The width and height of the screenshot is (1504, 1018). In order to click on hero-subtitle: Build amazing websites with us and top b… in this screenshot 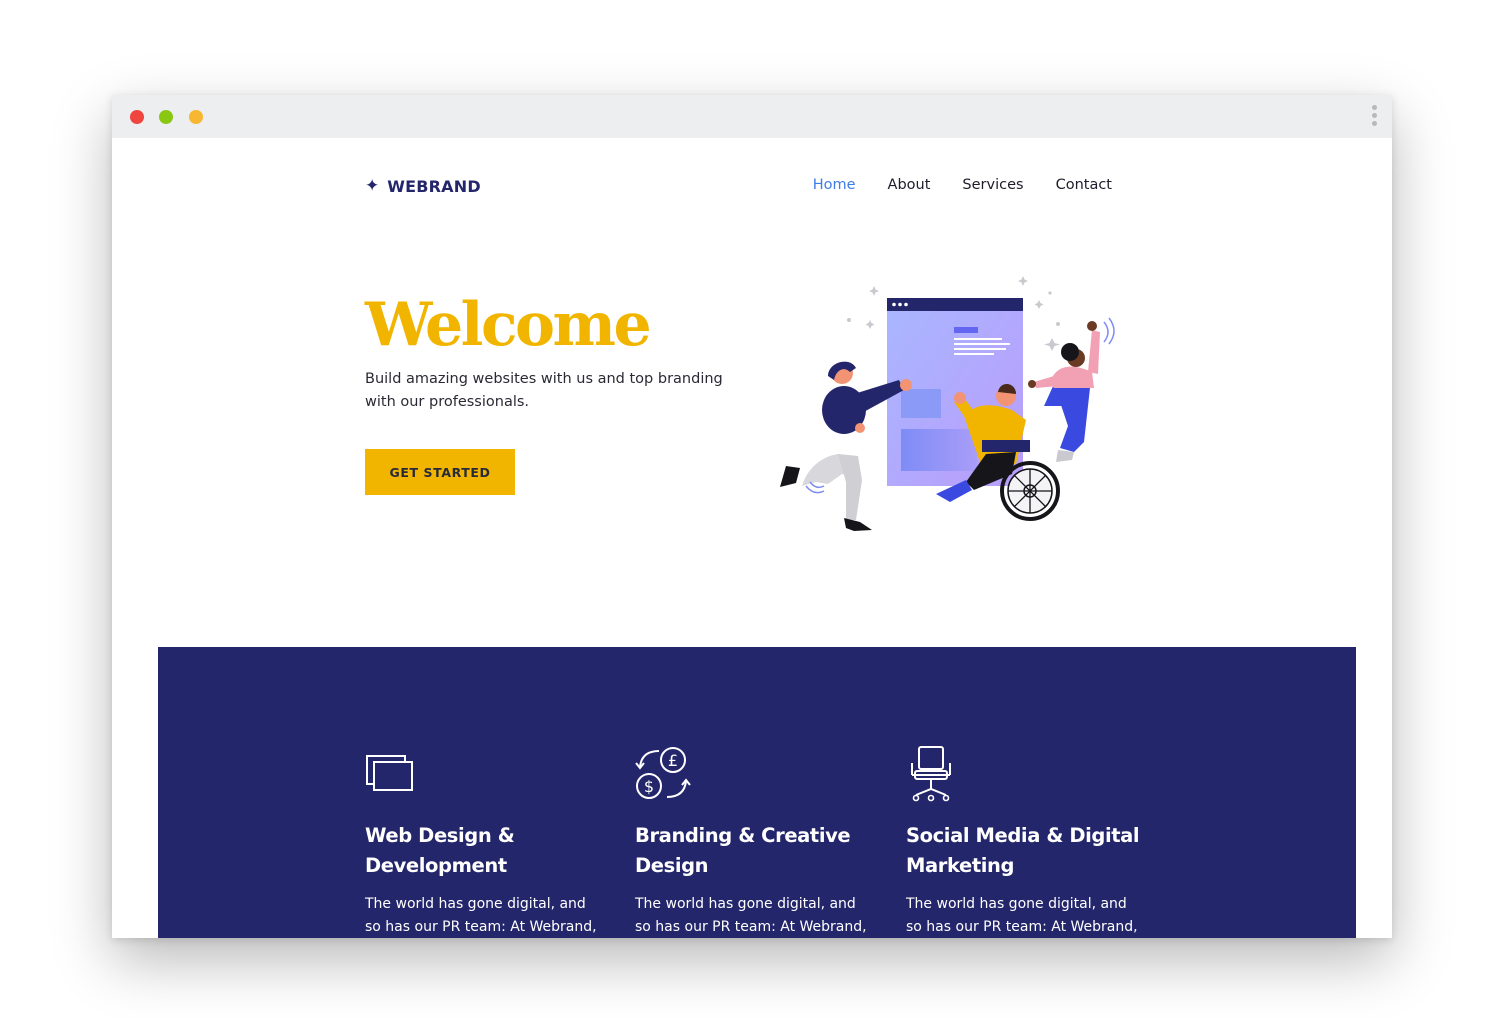, I will do `click(544, 390)`.